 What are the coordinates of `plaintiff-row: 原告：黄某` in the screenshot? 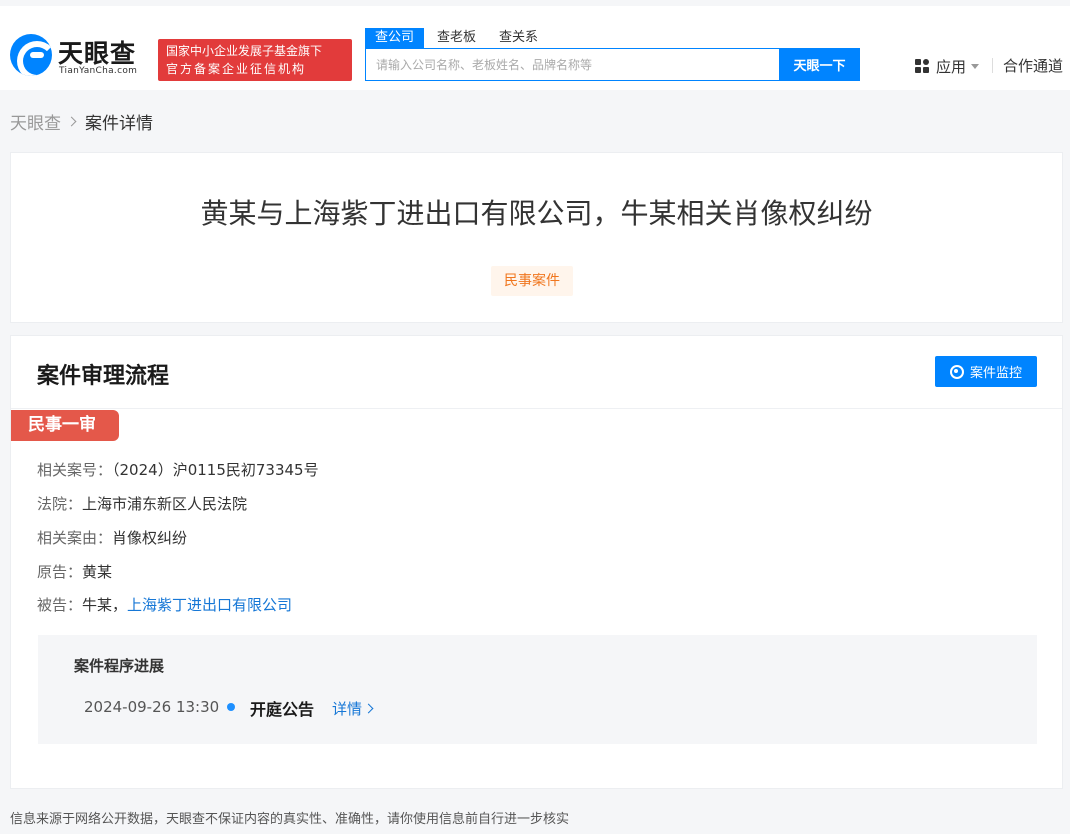 It's located at (74, 571).